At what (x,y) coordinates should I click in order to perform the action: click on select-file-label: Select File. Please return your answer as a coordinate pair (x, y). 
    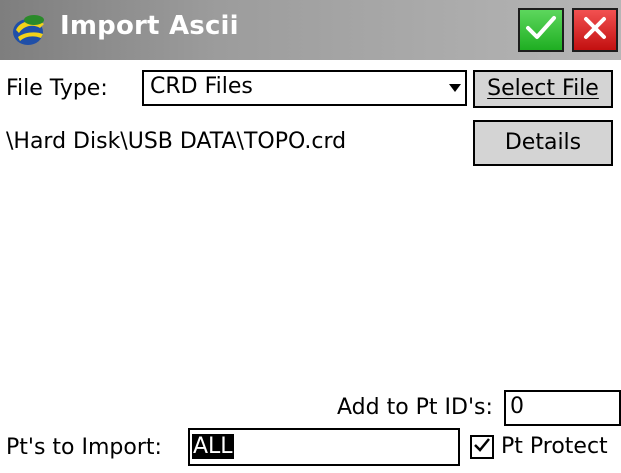
    Looking at the image, I should click on (543, 88).